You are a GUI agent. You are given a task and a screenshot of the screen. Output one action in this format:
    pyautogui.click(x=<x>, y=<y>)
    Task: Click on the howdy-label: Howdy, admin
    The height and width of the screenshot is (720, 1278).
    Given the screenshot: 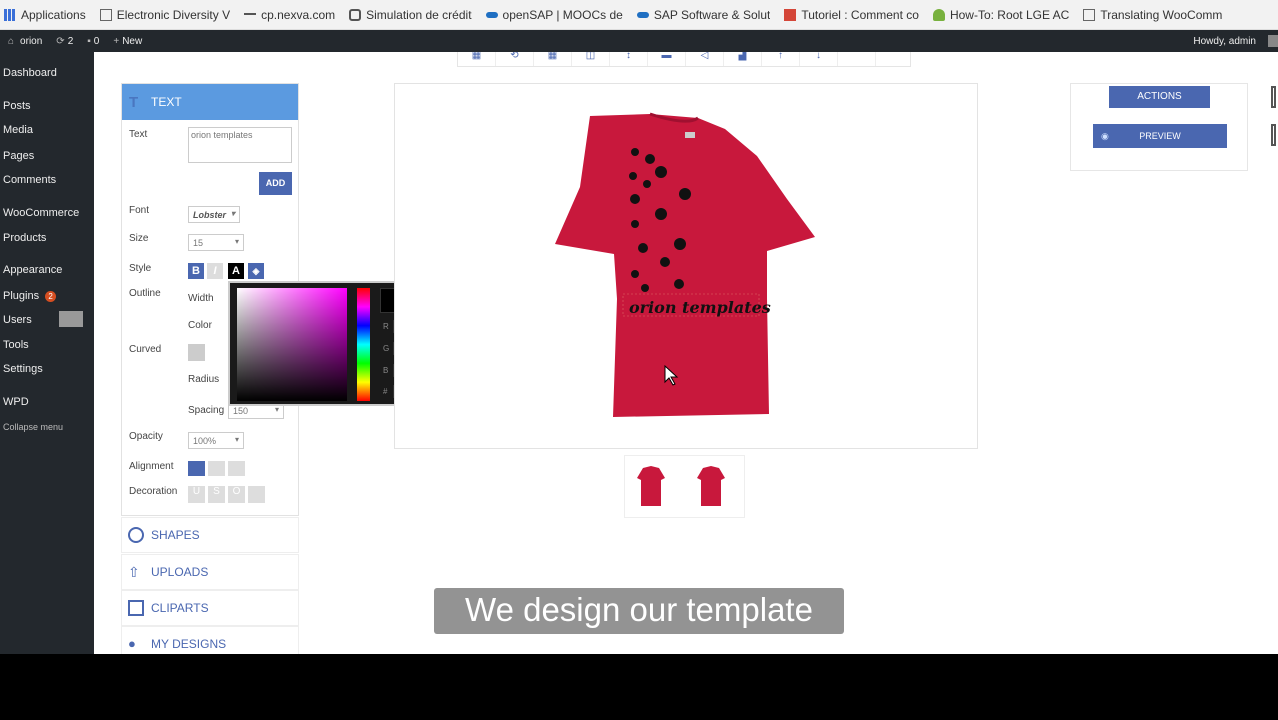 What is the action you would take?
    pyautogui.click(x=1224, y=41)
    